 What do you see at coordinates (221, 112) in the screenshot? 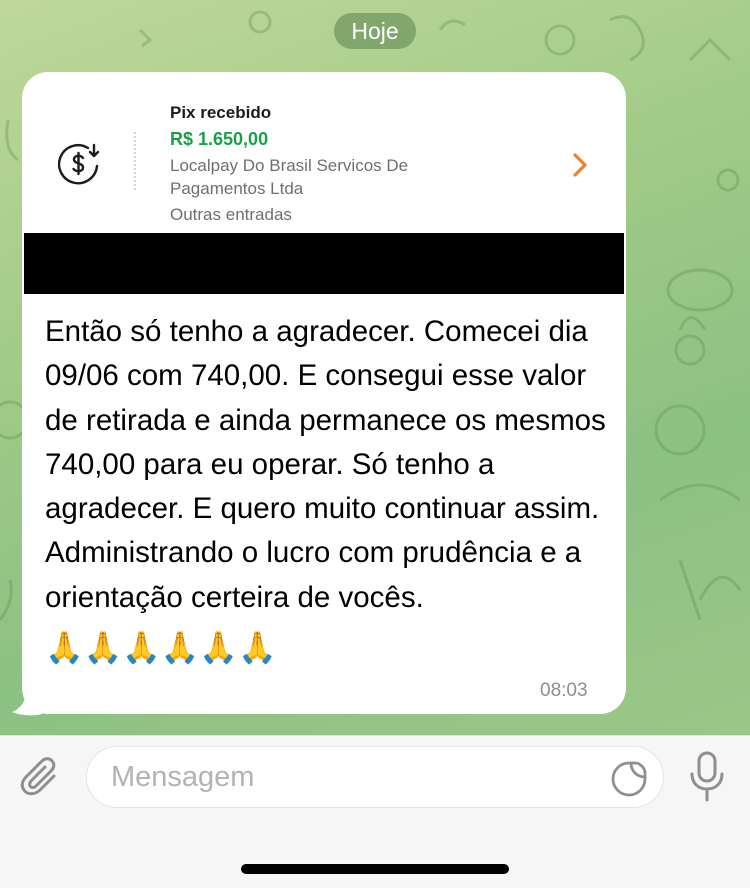
I see `pix-title: Pix recebido` at bounding box center [221, 112].